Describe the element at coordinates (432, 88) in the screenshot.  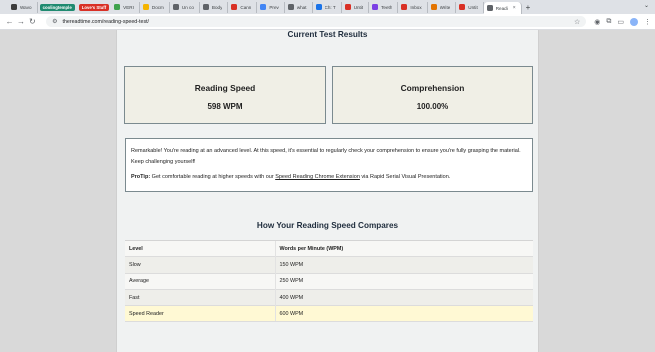
I see `comprehension-label: Comprehension` at that location.